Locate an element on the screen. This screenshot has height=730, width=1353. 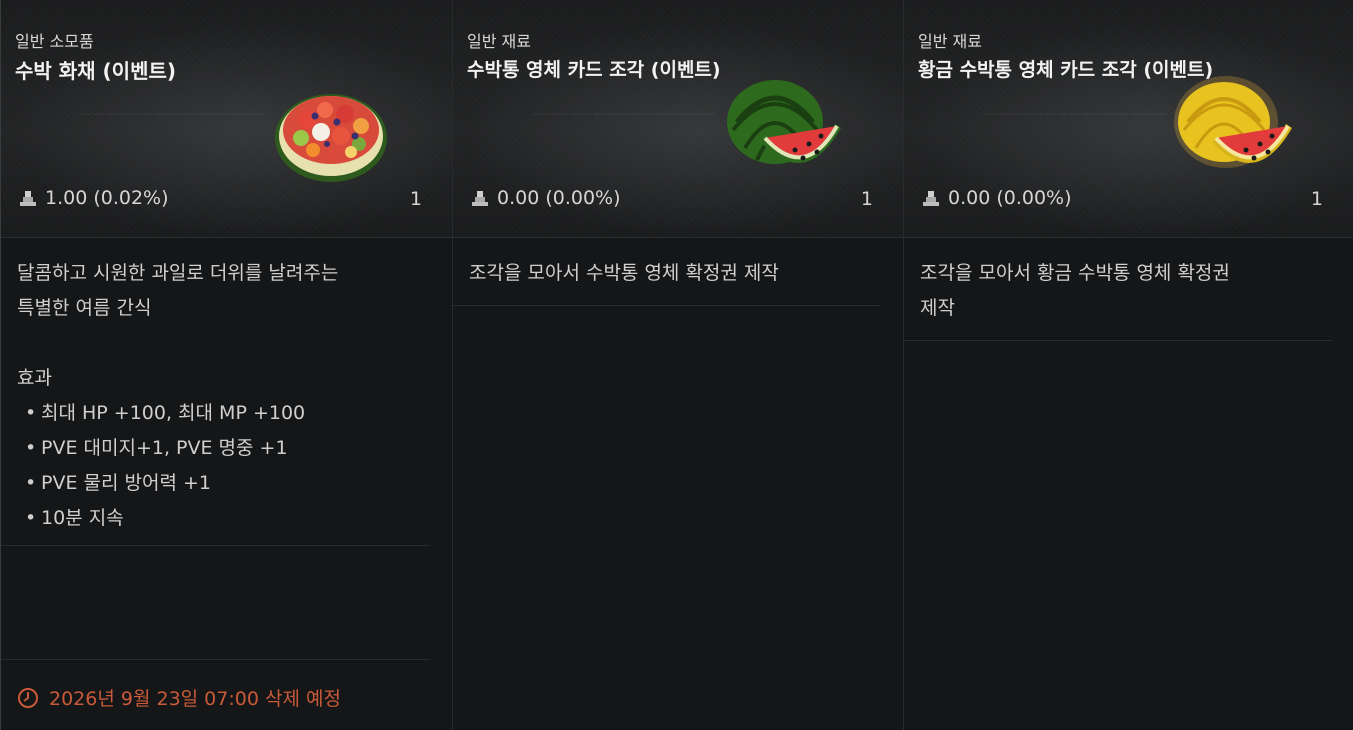
description-line: 조각을 모아서 수박통 영체 확정권 제작 is located at coordinates (624, 273).